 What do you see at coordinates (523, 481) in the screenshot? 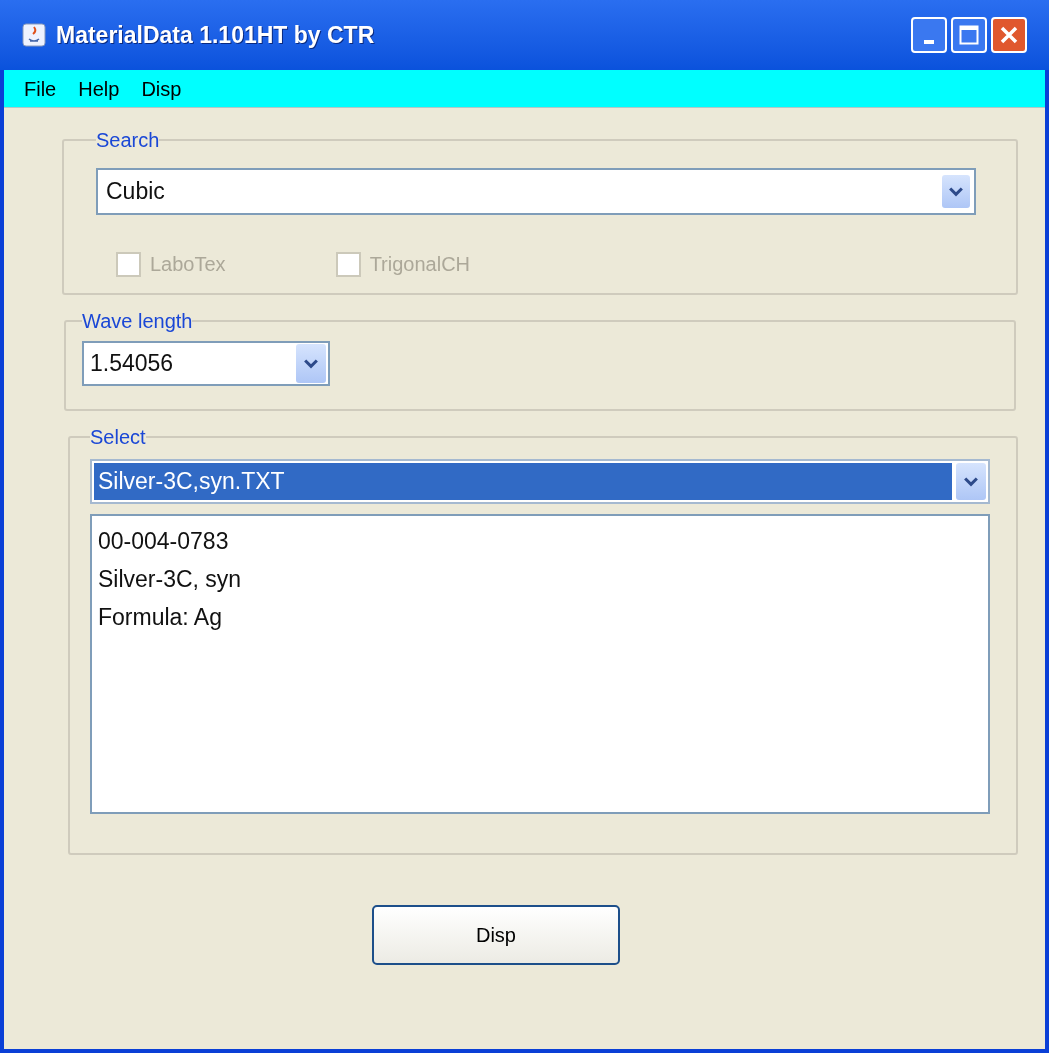
I see `dropdown-value: Silver-3C,syn.TXT` at bounding box center [523, 481].